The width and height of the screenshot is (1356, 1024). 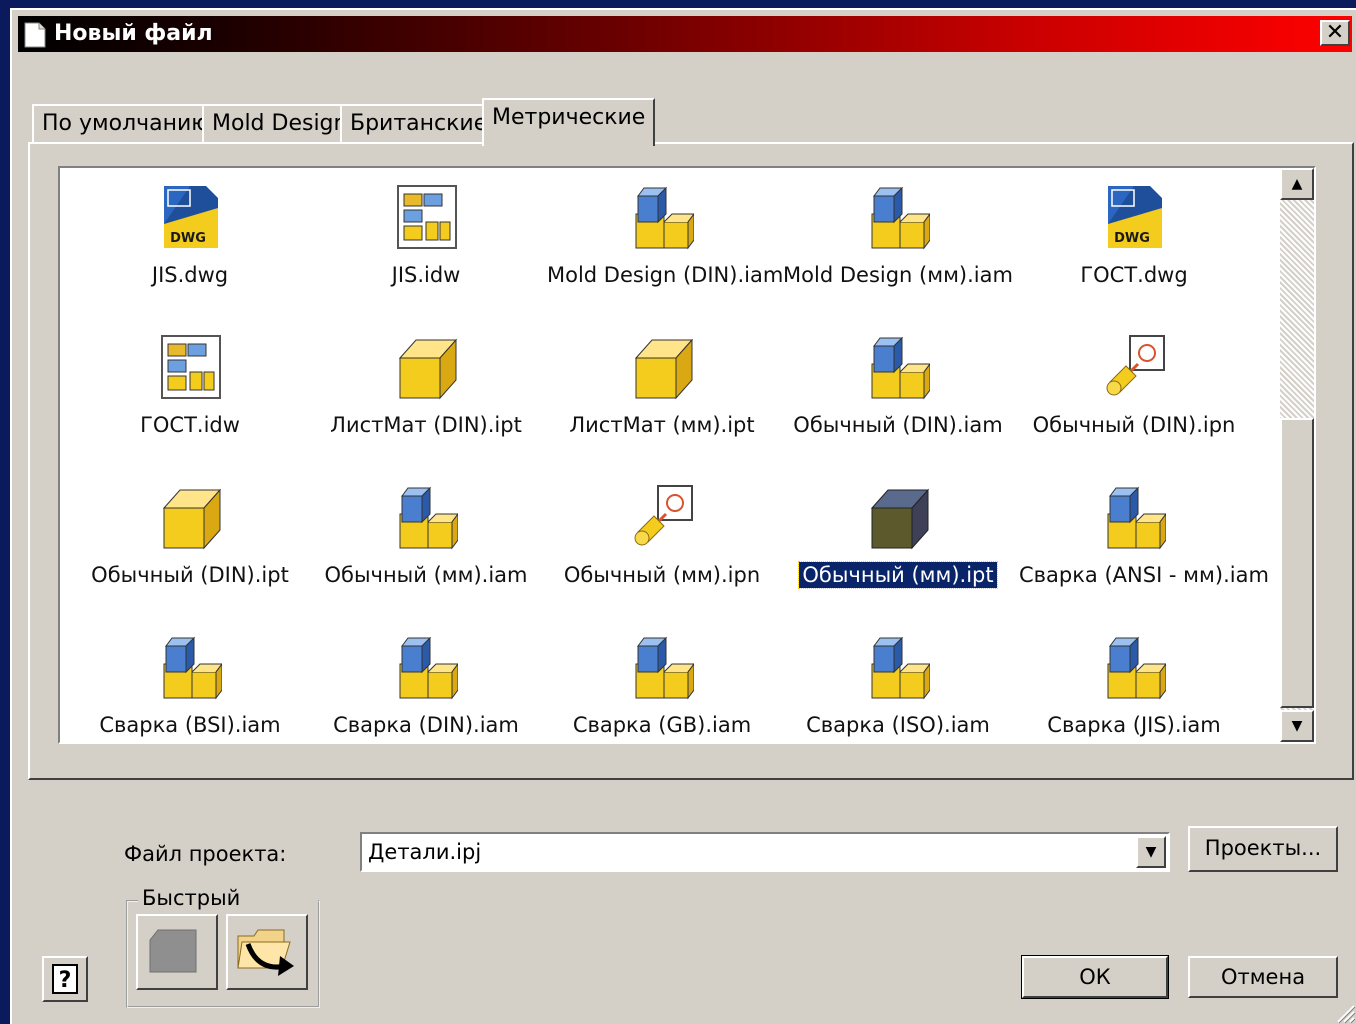 I want to click on template-item-label: ГОСТ.idw, so click(x=190, y=425).